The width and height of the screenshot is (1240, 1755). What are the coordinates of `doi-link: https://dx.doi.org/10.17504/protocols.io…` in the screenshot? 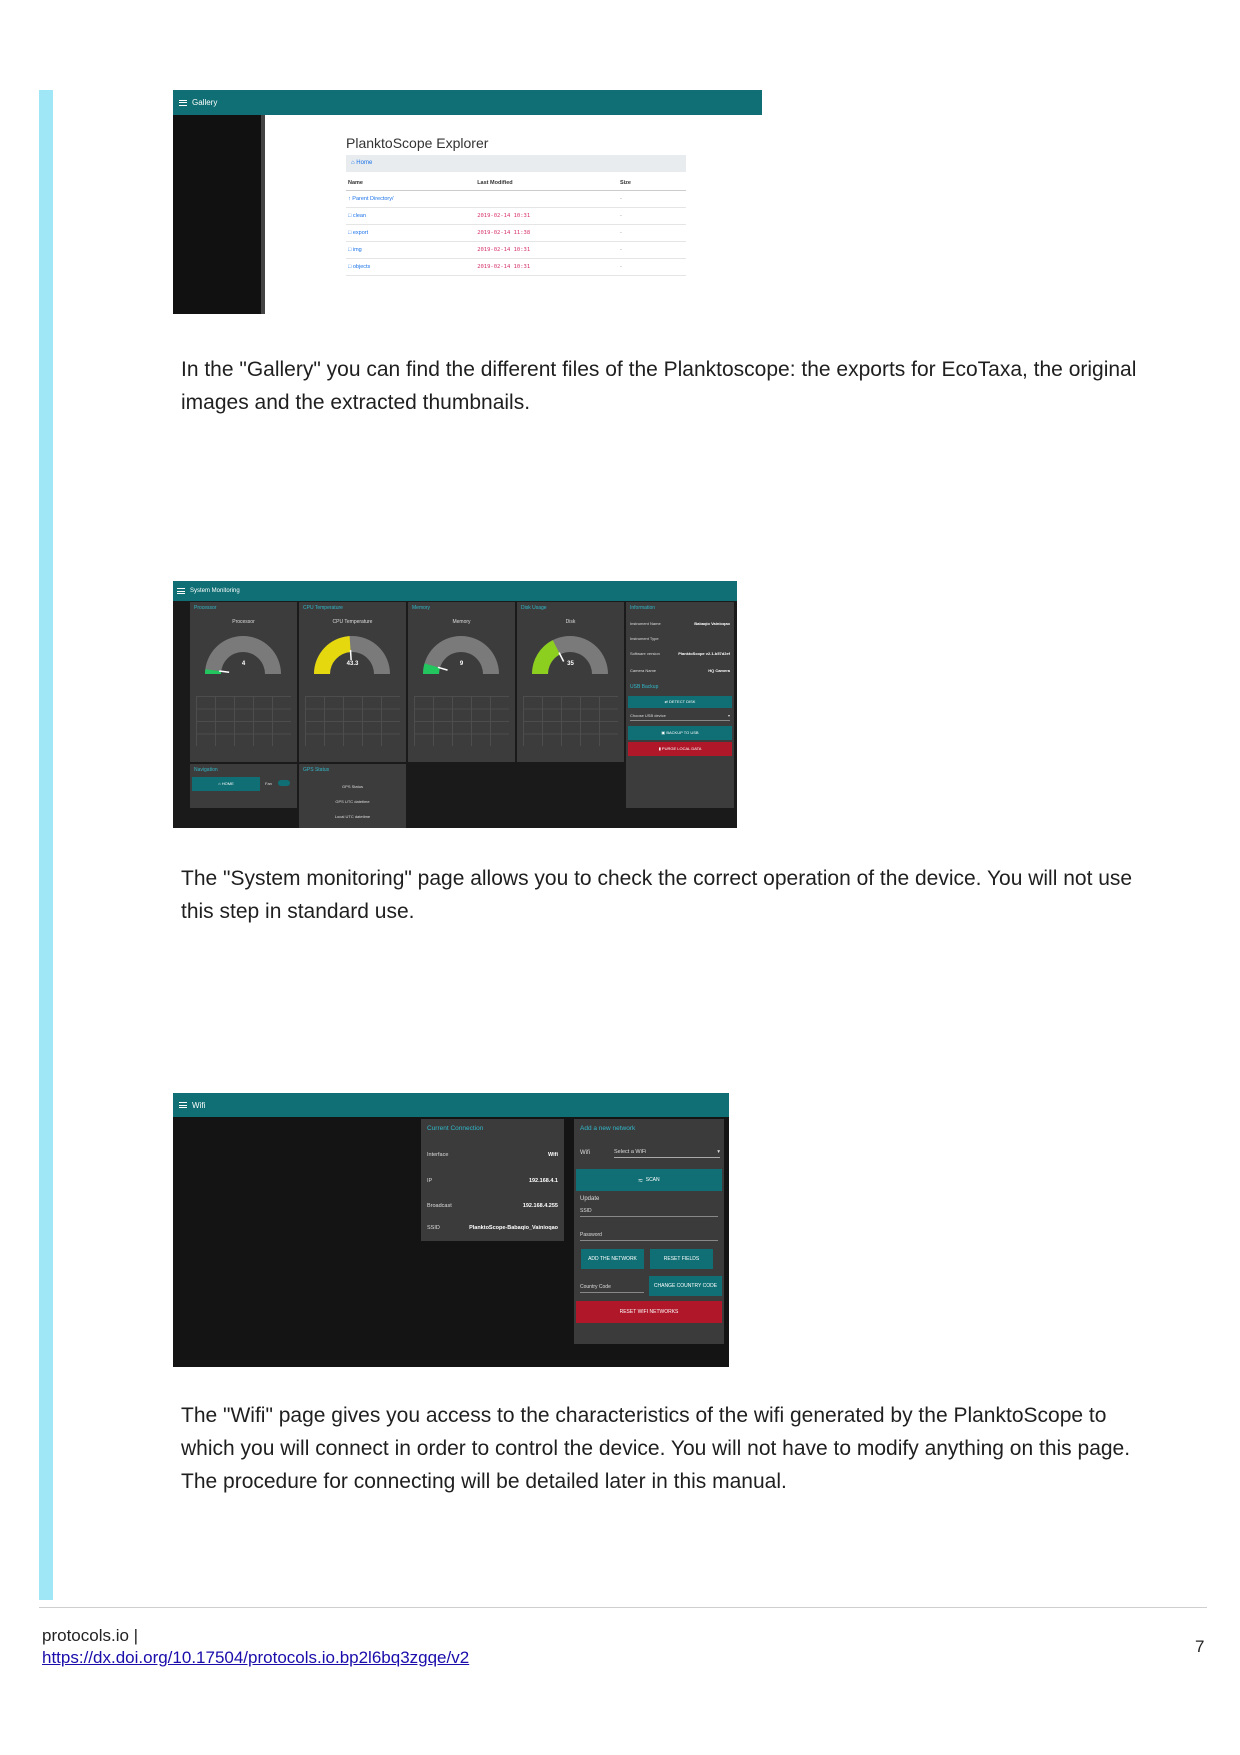 It's located at (255, 1657).